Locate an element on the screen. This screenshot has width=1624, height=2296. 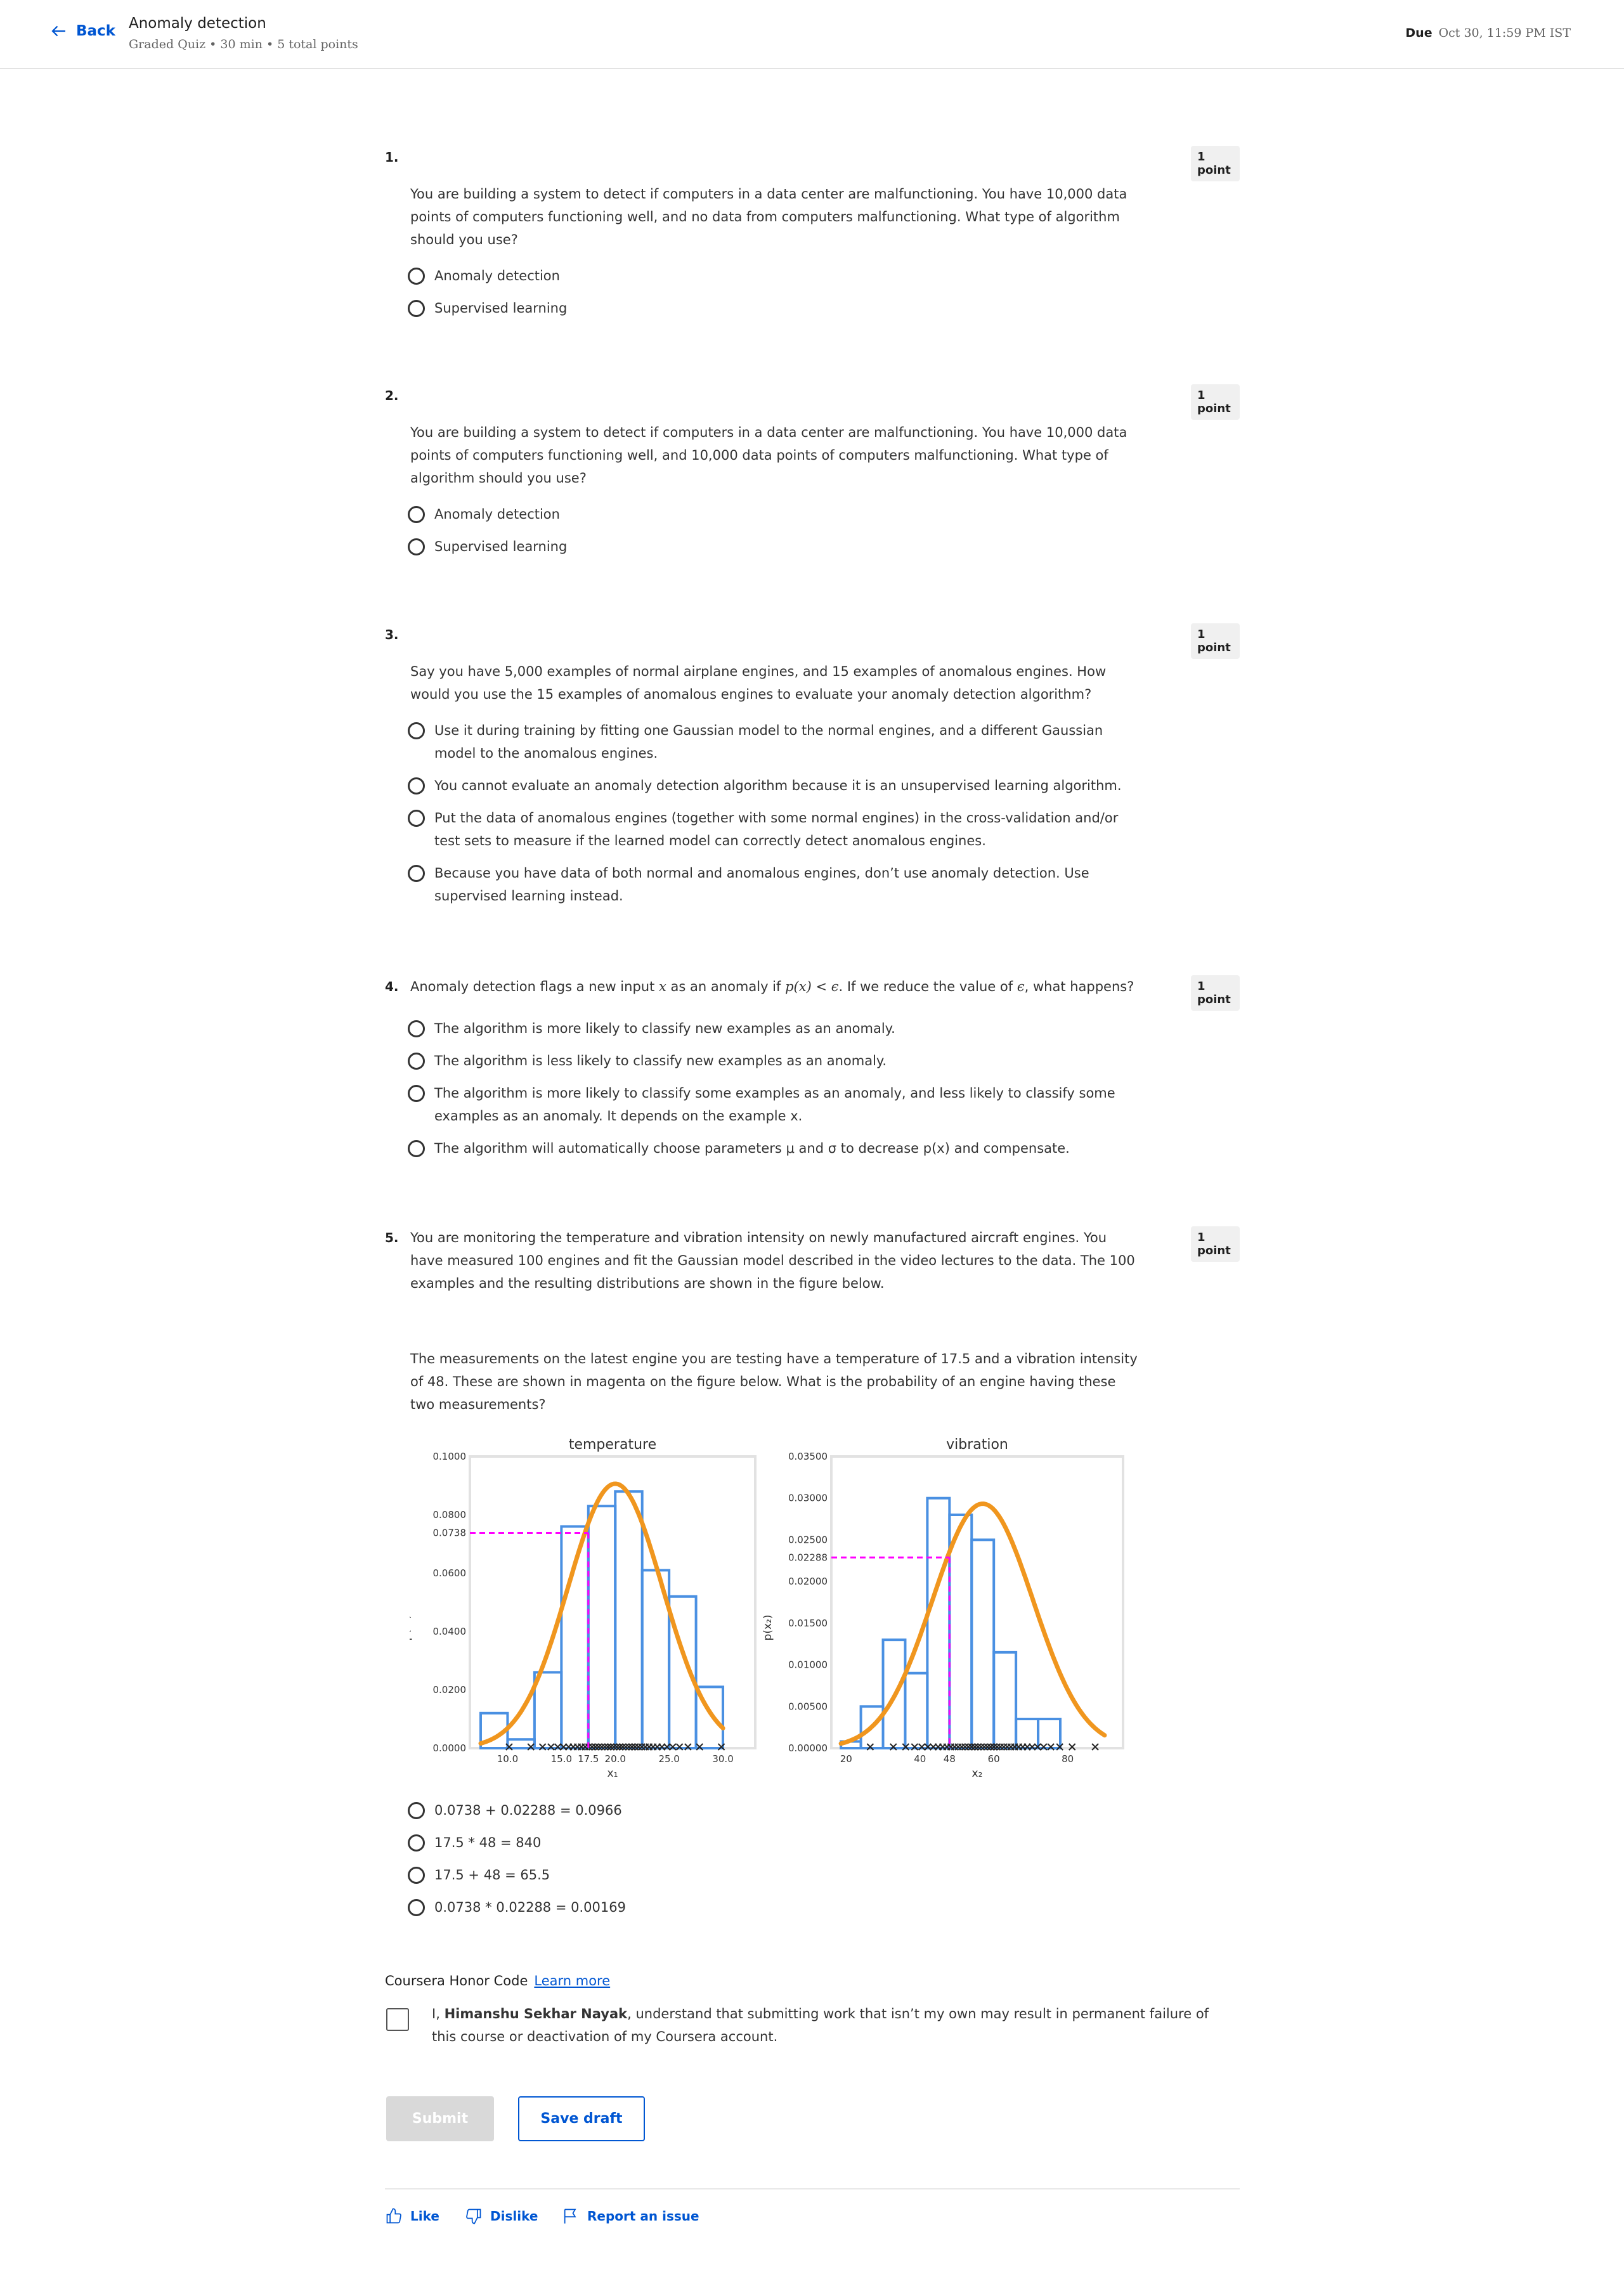
x-tick-label: 15.0 is located at coordinates (561, 1759).